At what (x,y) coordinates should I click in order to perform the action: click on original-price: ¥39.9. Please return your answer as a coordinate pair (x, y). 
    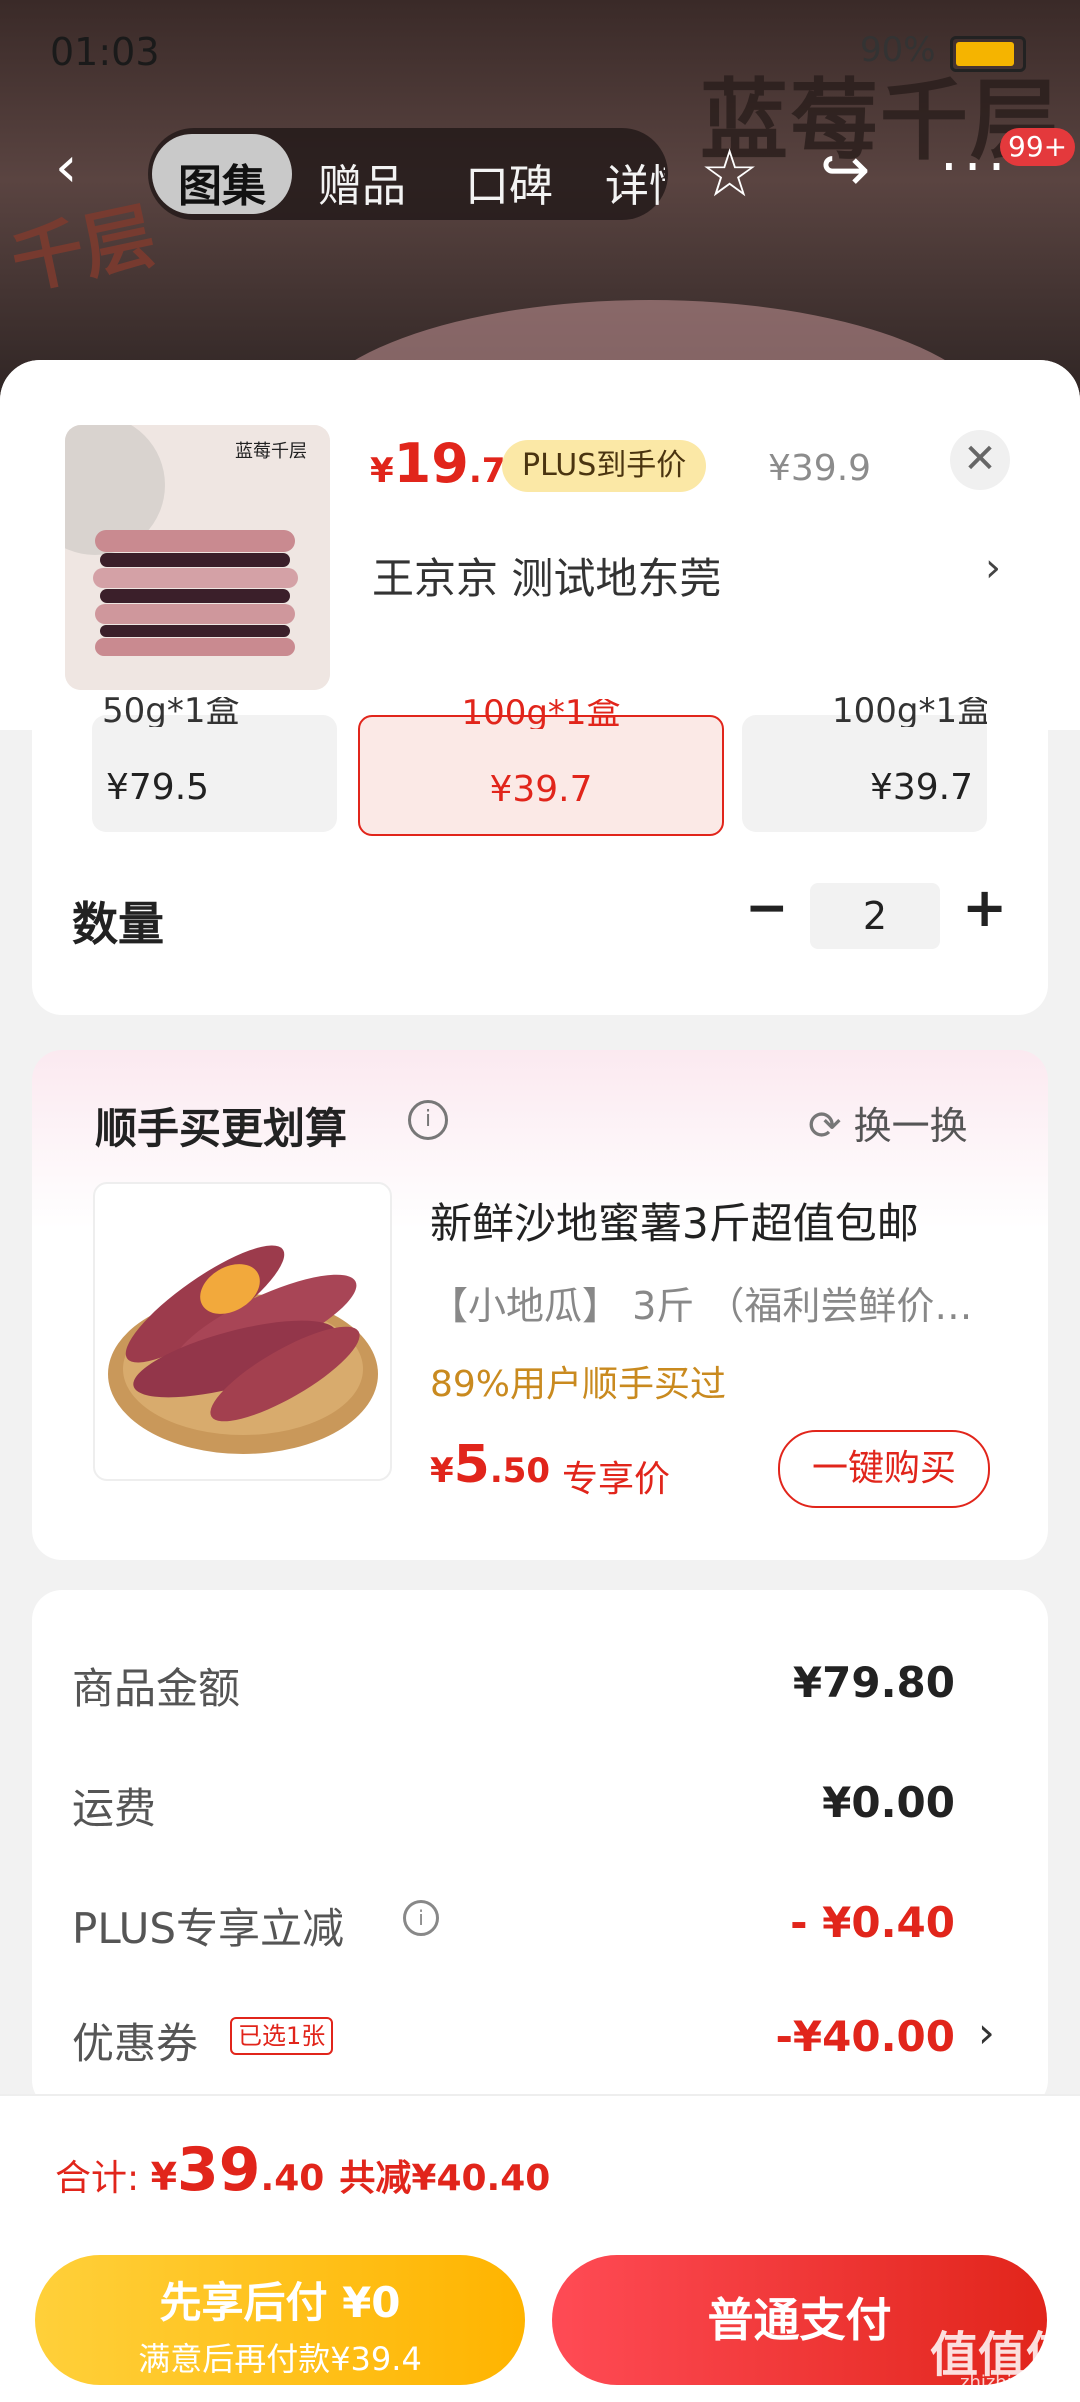
    Looking at the image, I should click on (820, 468).